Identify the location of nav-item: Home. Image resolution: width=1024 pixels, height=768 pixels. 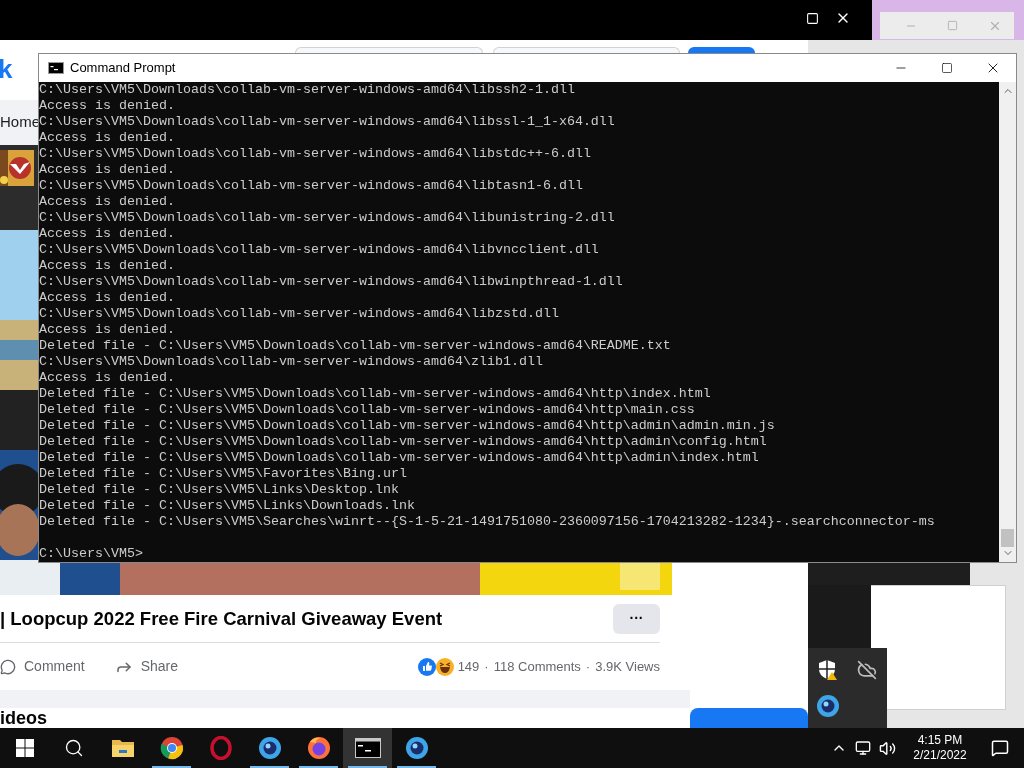
(20, 122).